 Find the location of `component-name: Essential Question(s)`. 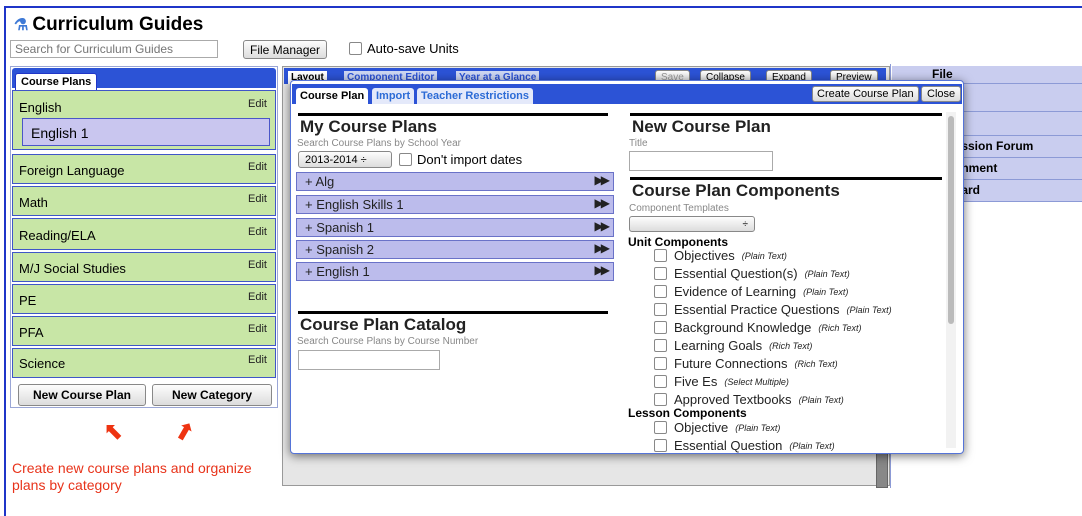

component-name: Essential Question(s) is located at coordinates (736, 273).